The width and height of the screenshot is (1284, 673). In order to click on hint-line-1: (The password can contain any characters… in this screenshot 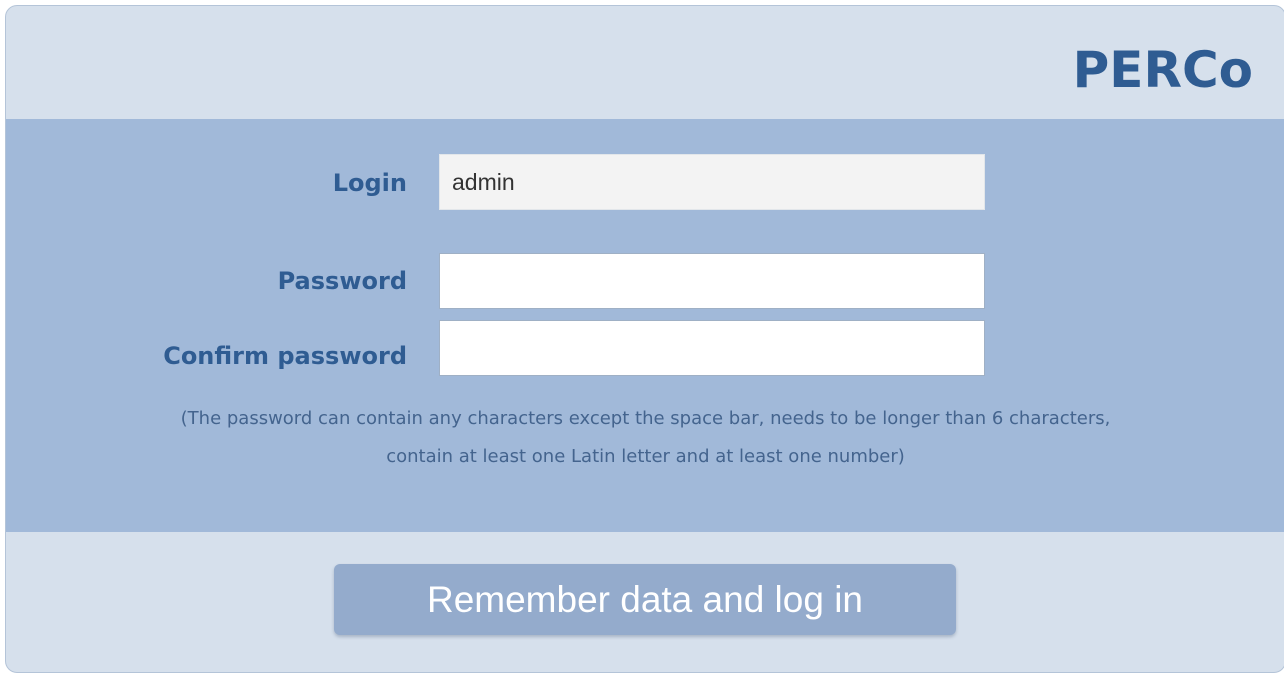, I will do `click(645, 418)`.